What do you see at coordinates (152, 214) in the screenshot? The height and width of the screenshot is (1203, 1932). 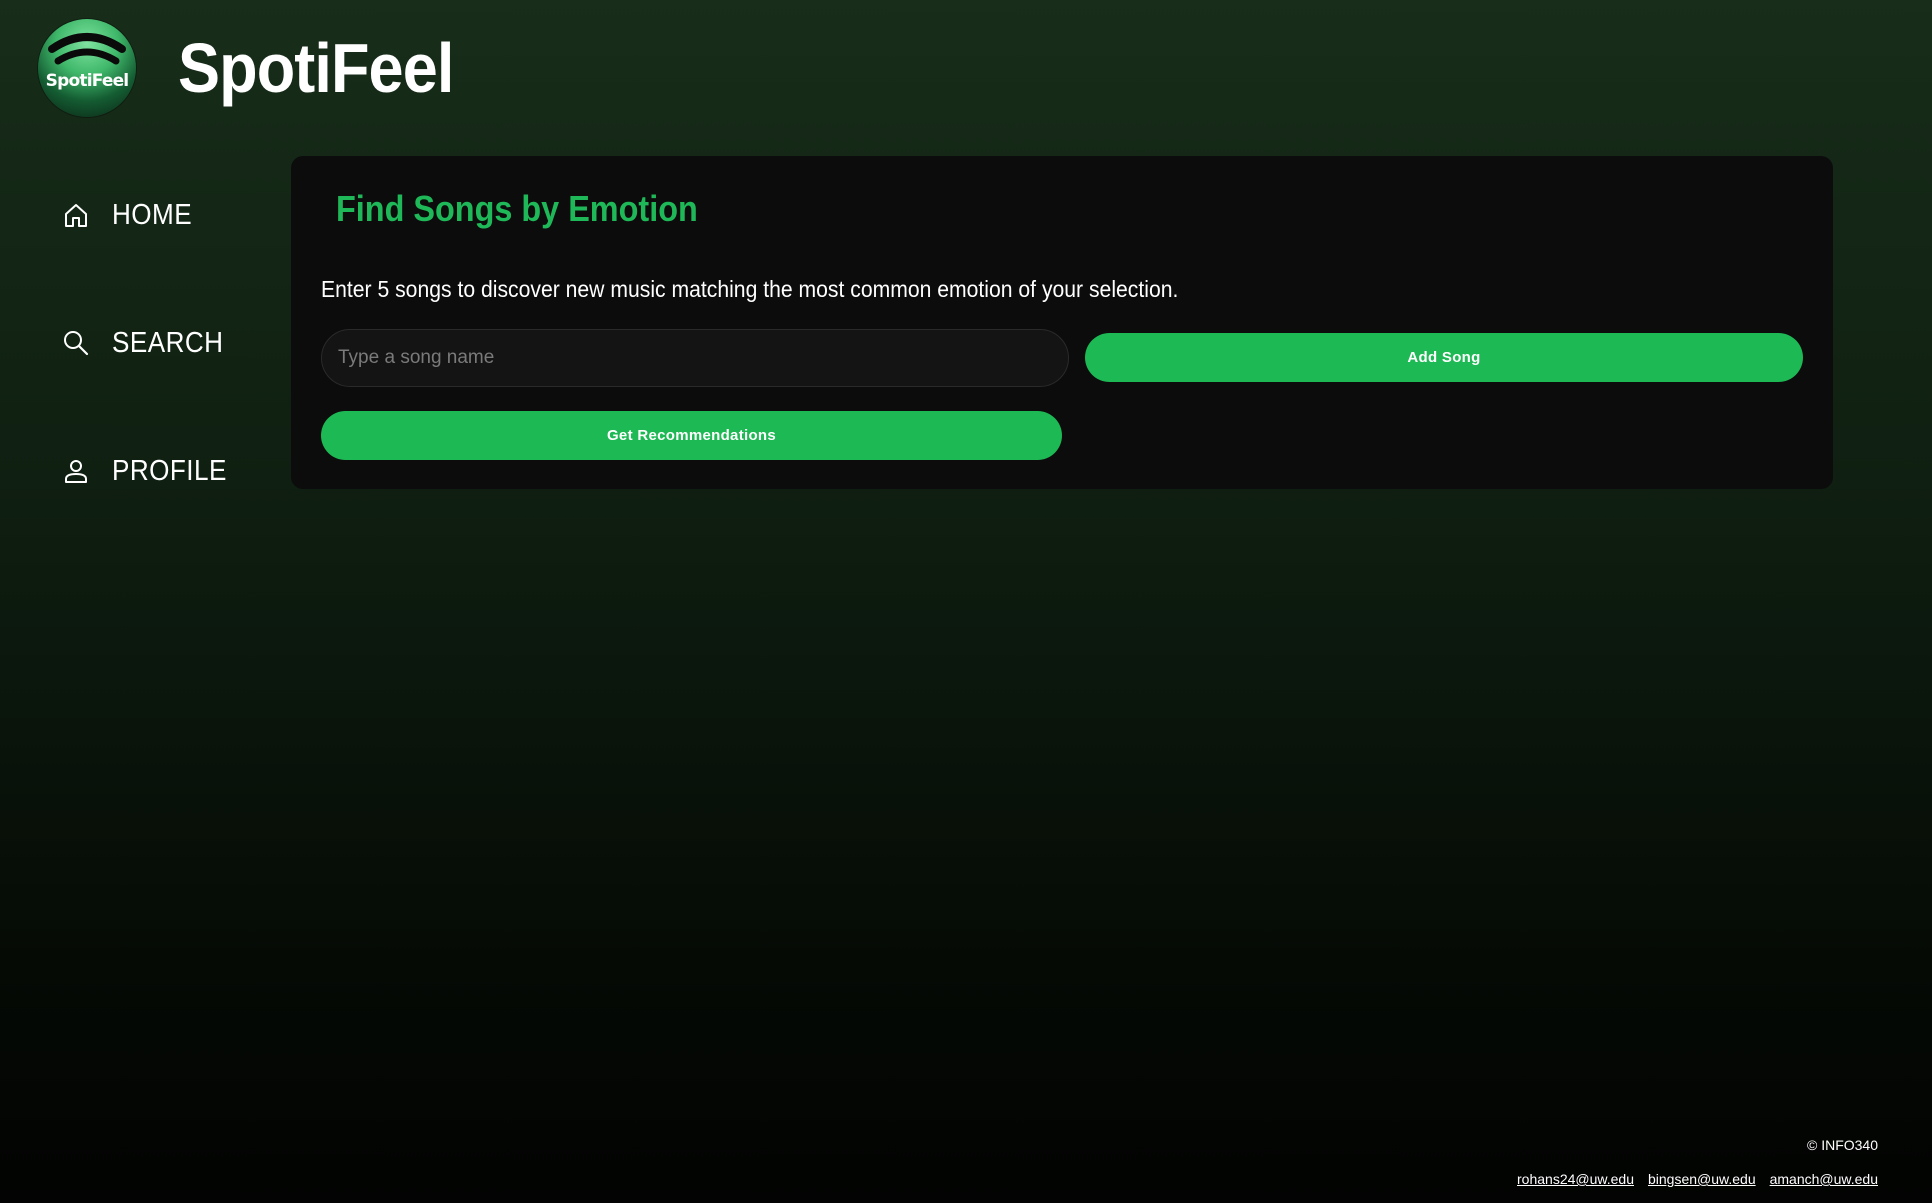 I see `sidebar-item-label: HOME` at bounding box center [152, 214].